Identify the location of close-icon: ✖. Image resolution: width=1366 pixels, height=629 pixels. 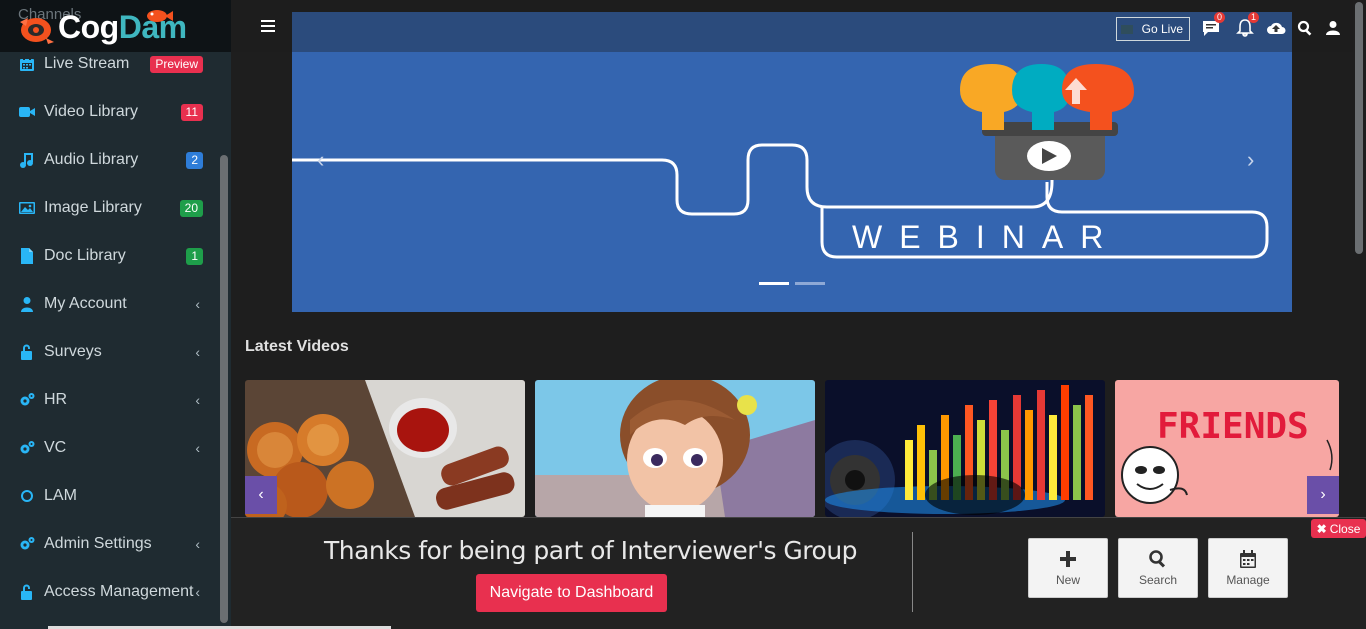
(1321, 528).